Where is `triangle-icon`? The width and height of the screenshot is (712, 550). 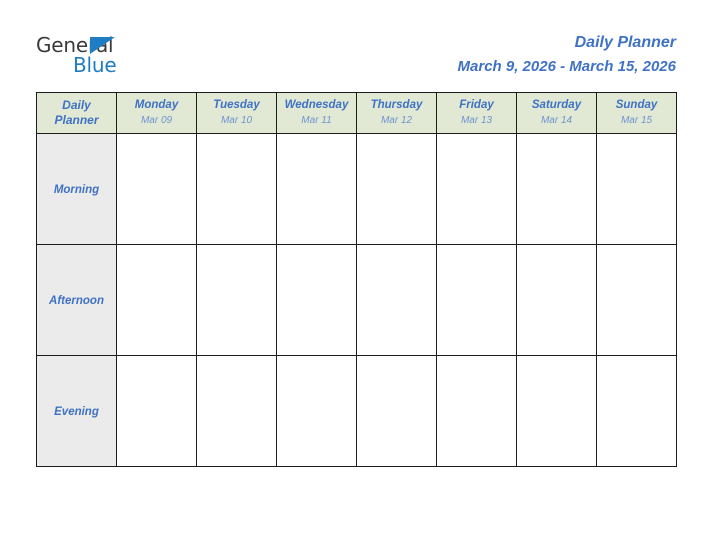 triangle-icon is located at coordinates (102, 45).